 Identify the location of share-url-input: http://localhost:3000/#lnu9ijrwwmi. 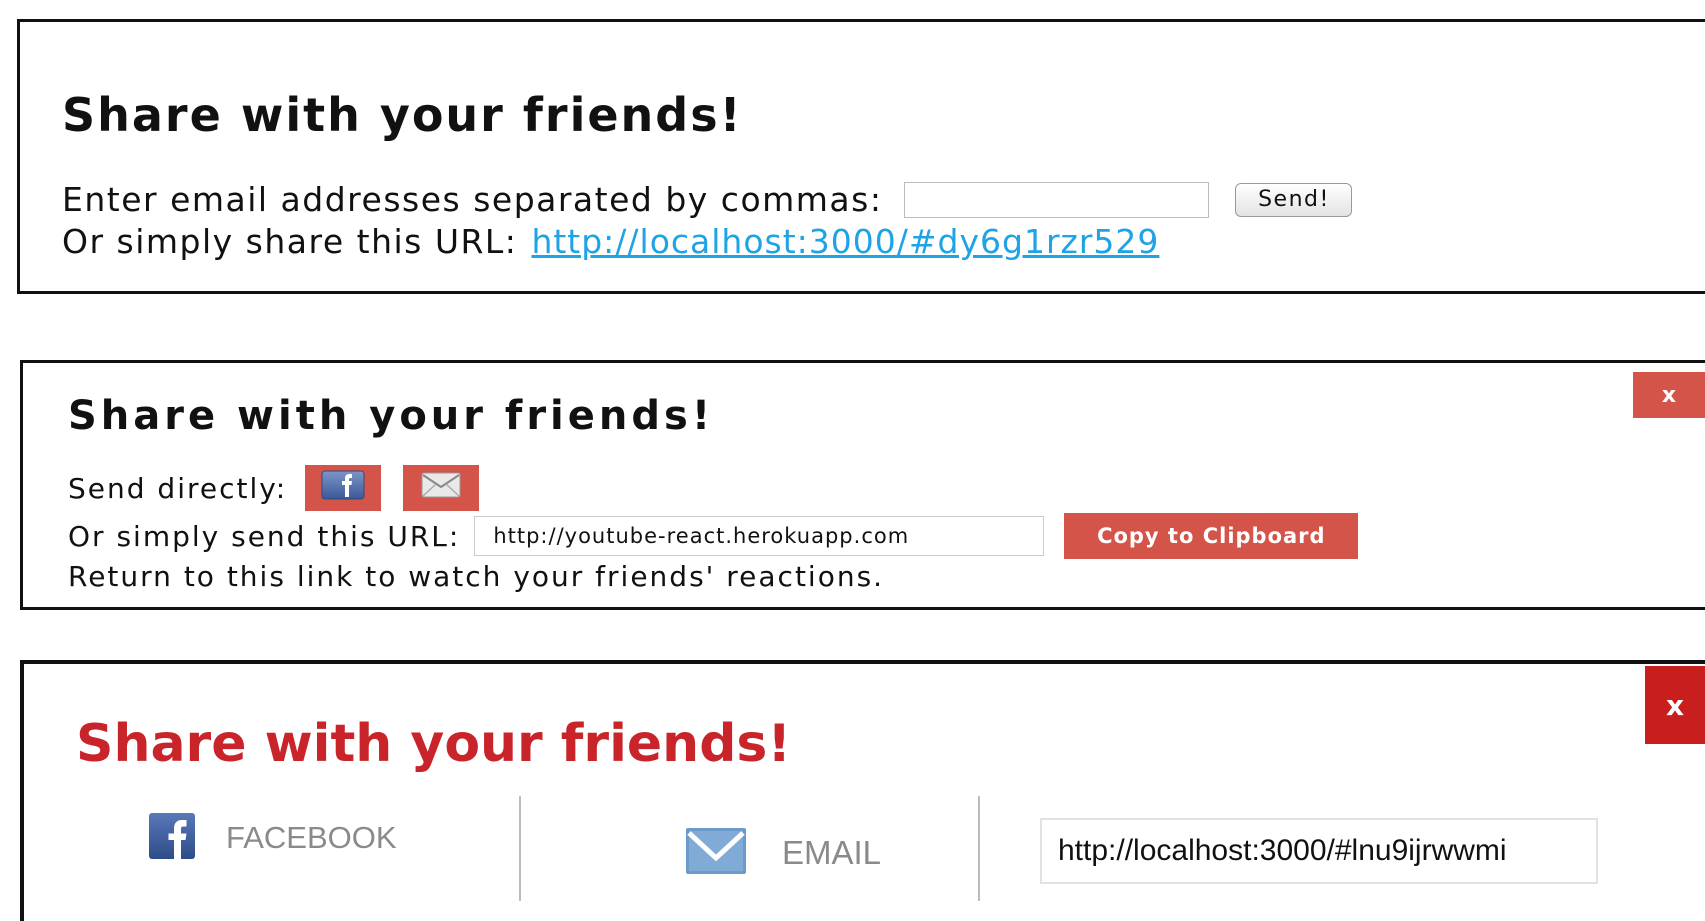
(1319, 851).